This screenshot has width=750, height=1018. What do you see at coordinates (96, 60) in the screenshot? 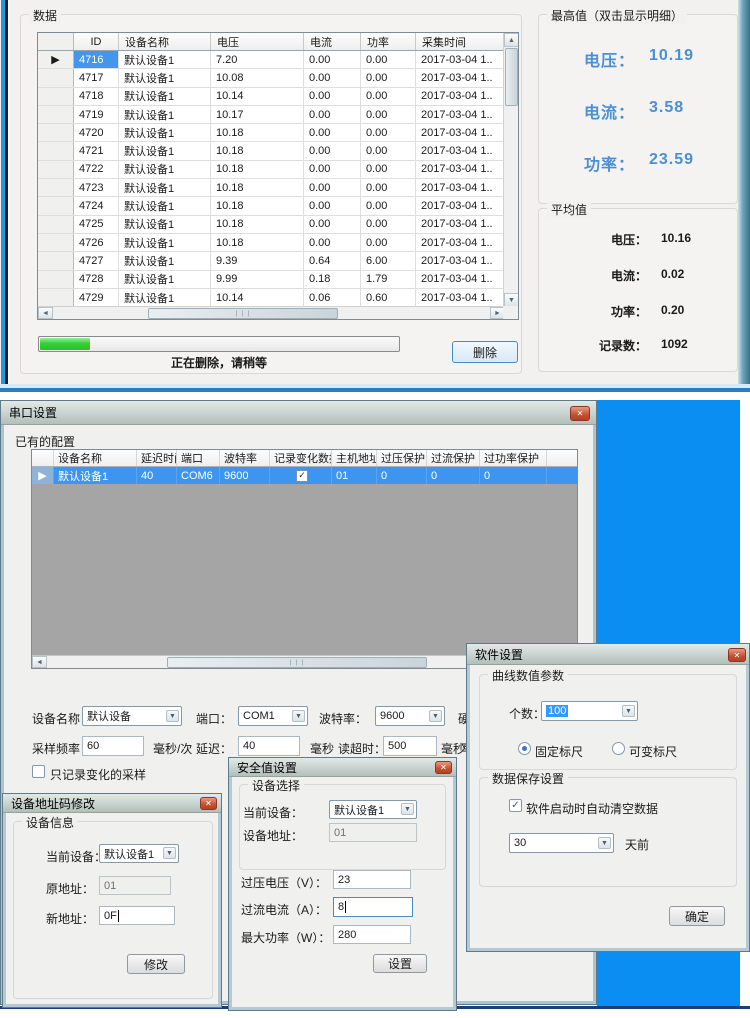
I see `table-cell: 4716` at bounding box center [96, 60].